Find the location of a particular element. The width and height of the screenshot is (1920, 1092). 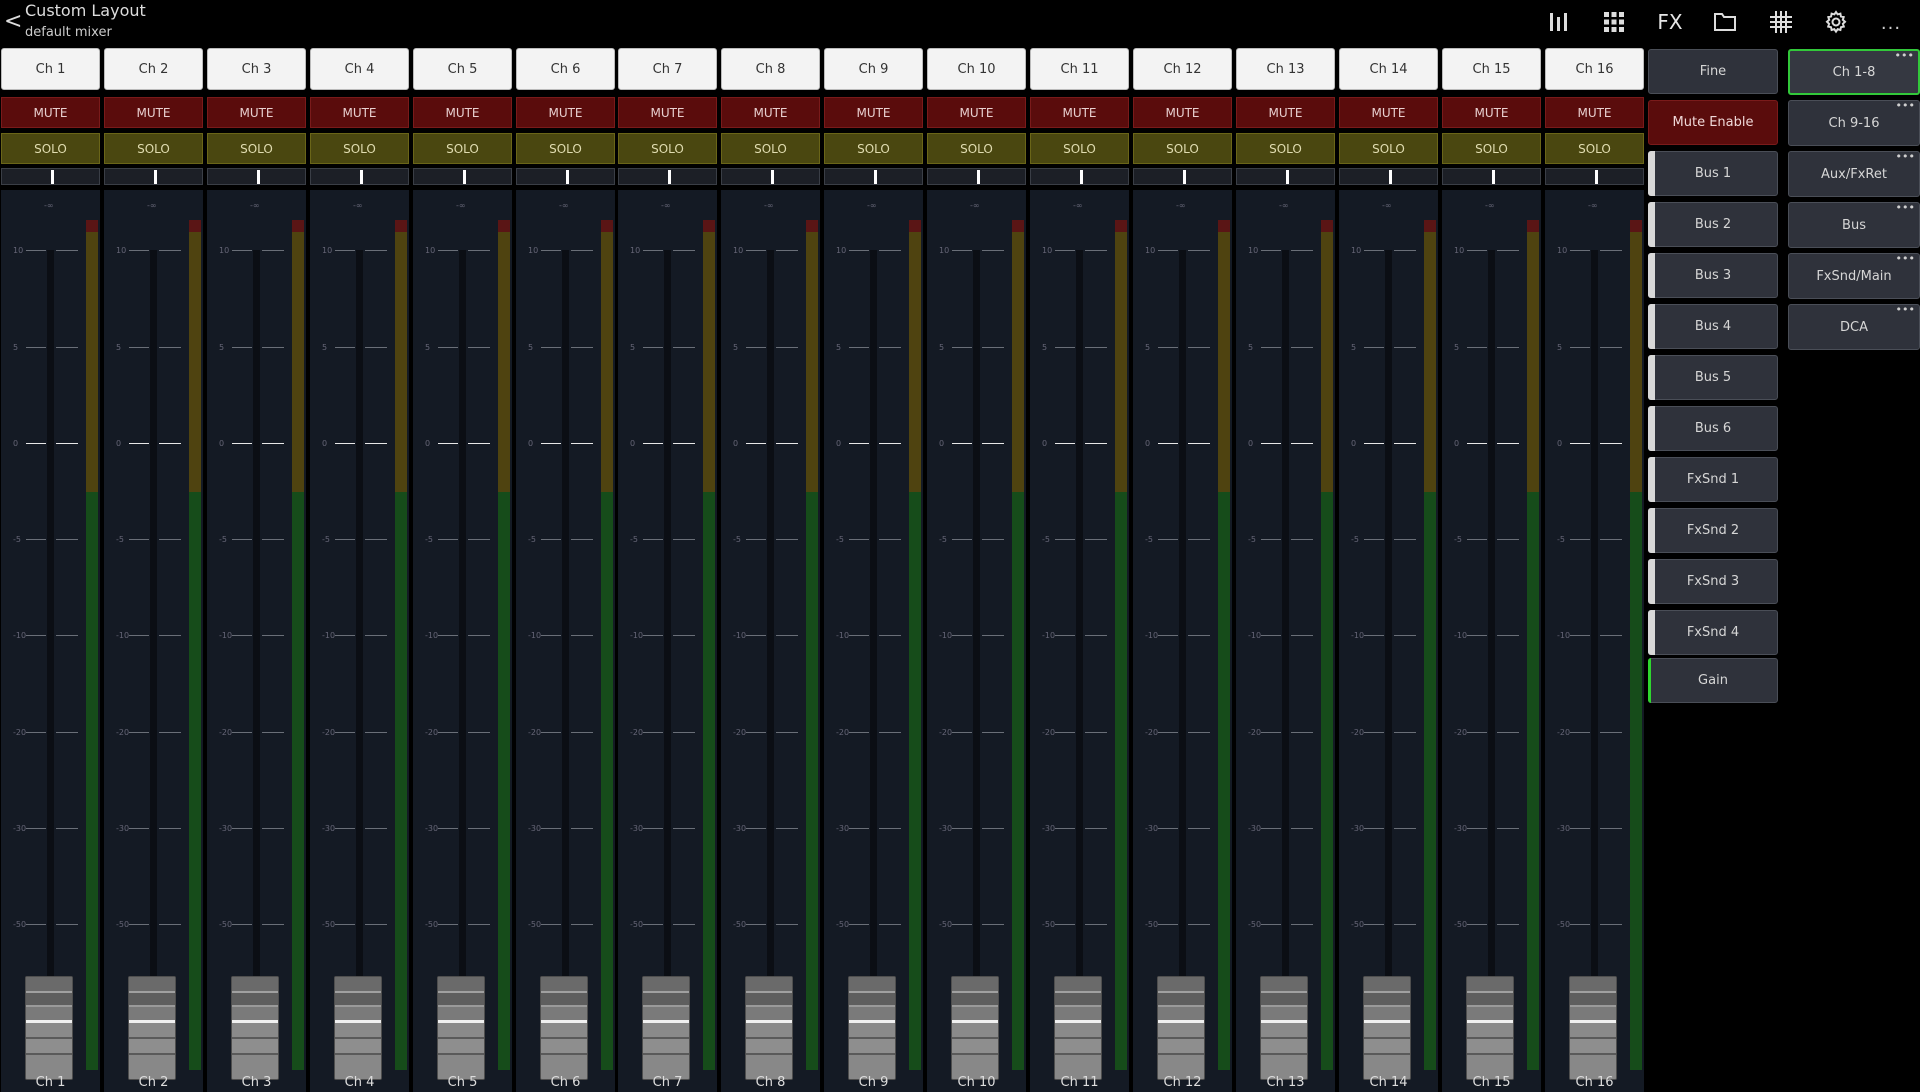

mixer-faders-icon is located at coordinates (1559, 22).